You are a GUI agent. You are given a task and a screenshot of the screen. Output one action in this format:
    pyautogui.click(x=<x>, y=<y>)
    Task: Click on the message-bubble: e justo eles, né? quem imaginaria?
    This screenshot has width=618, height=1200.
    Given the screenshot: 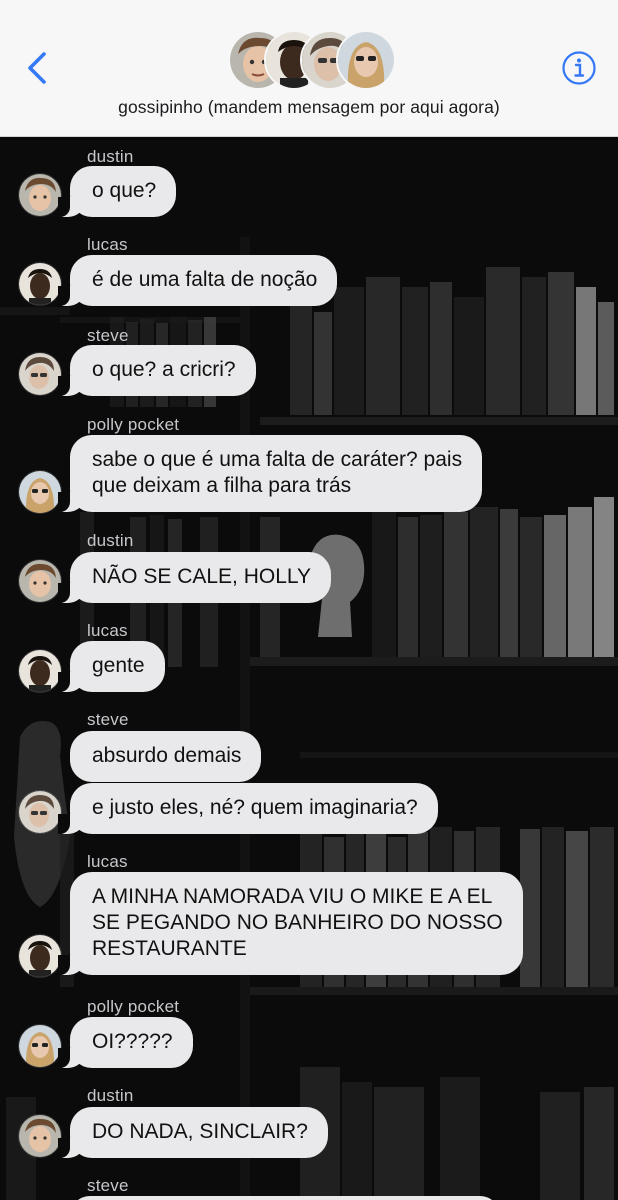 What is the action you would take?
    pyautogui.click(x=248, y=808)
    